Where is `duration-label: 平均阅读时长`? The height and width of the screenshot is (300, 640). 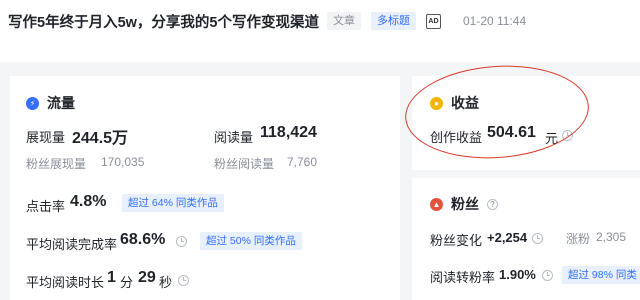
duration-label: 平均阅读时长 is located at coordinates (65, 282).